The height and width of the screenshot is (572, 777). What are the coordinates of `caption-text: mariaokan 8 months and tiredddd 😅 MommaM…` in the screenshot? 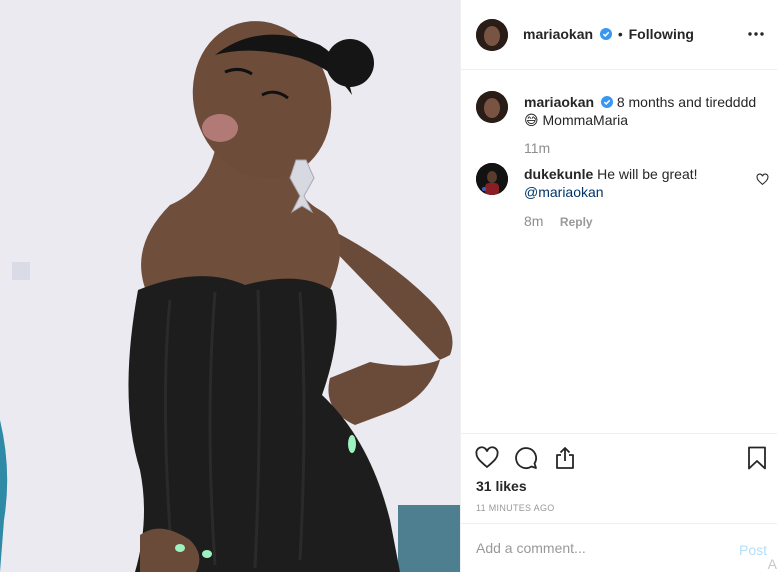 It's located at (643, 111).